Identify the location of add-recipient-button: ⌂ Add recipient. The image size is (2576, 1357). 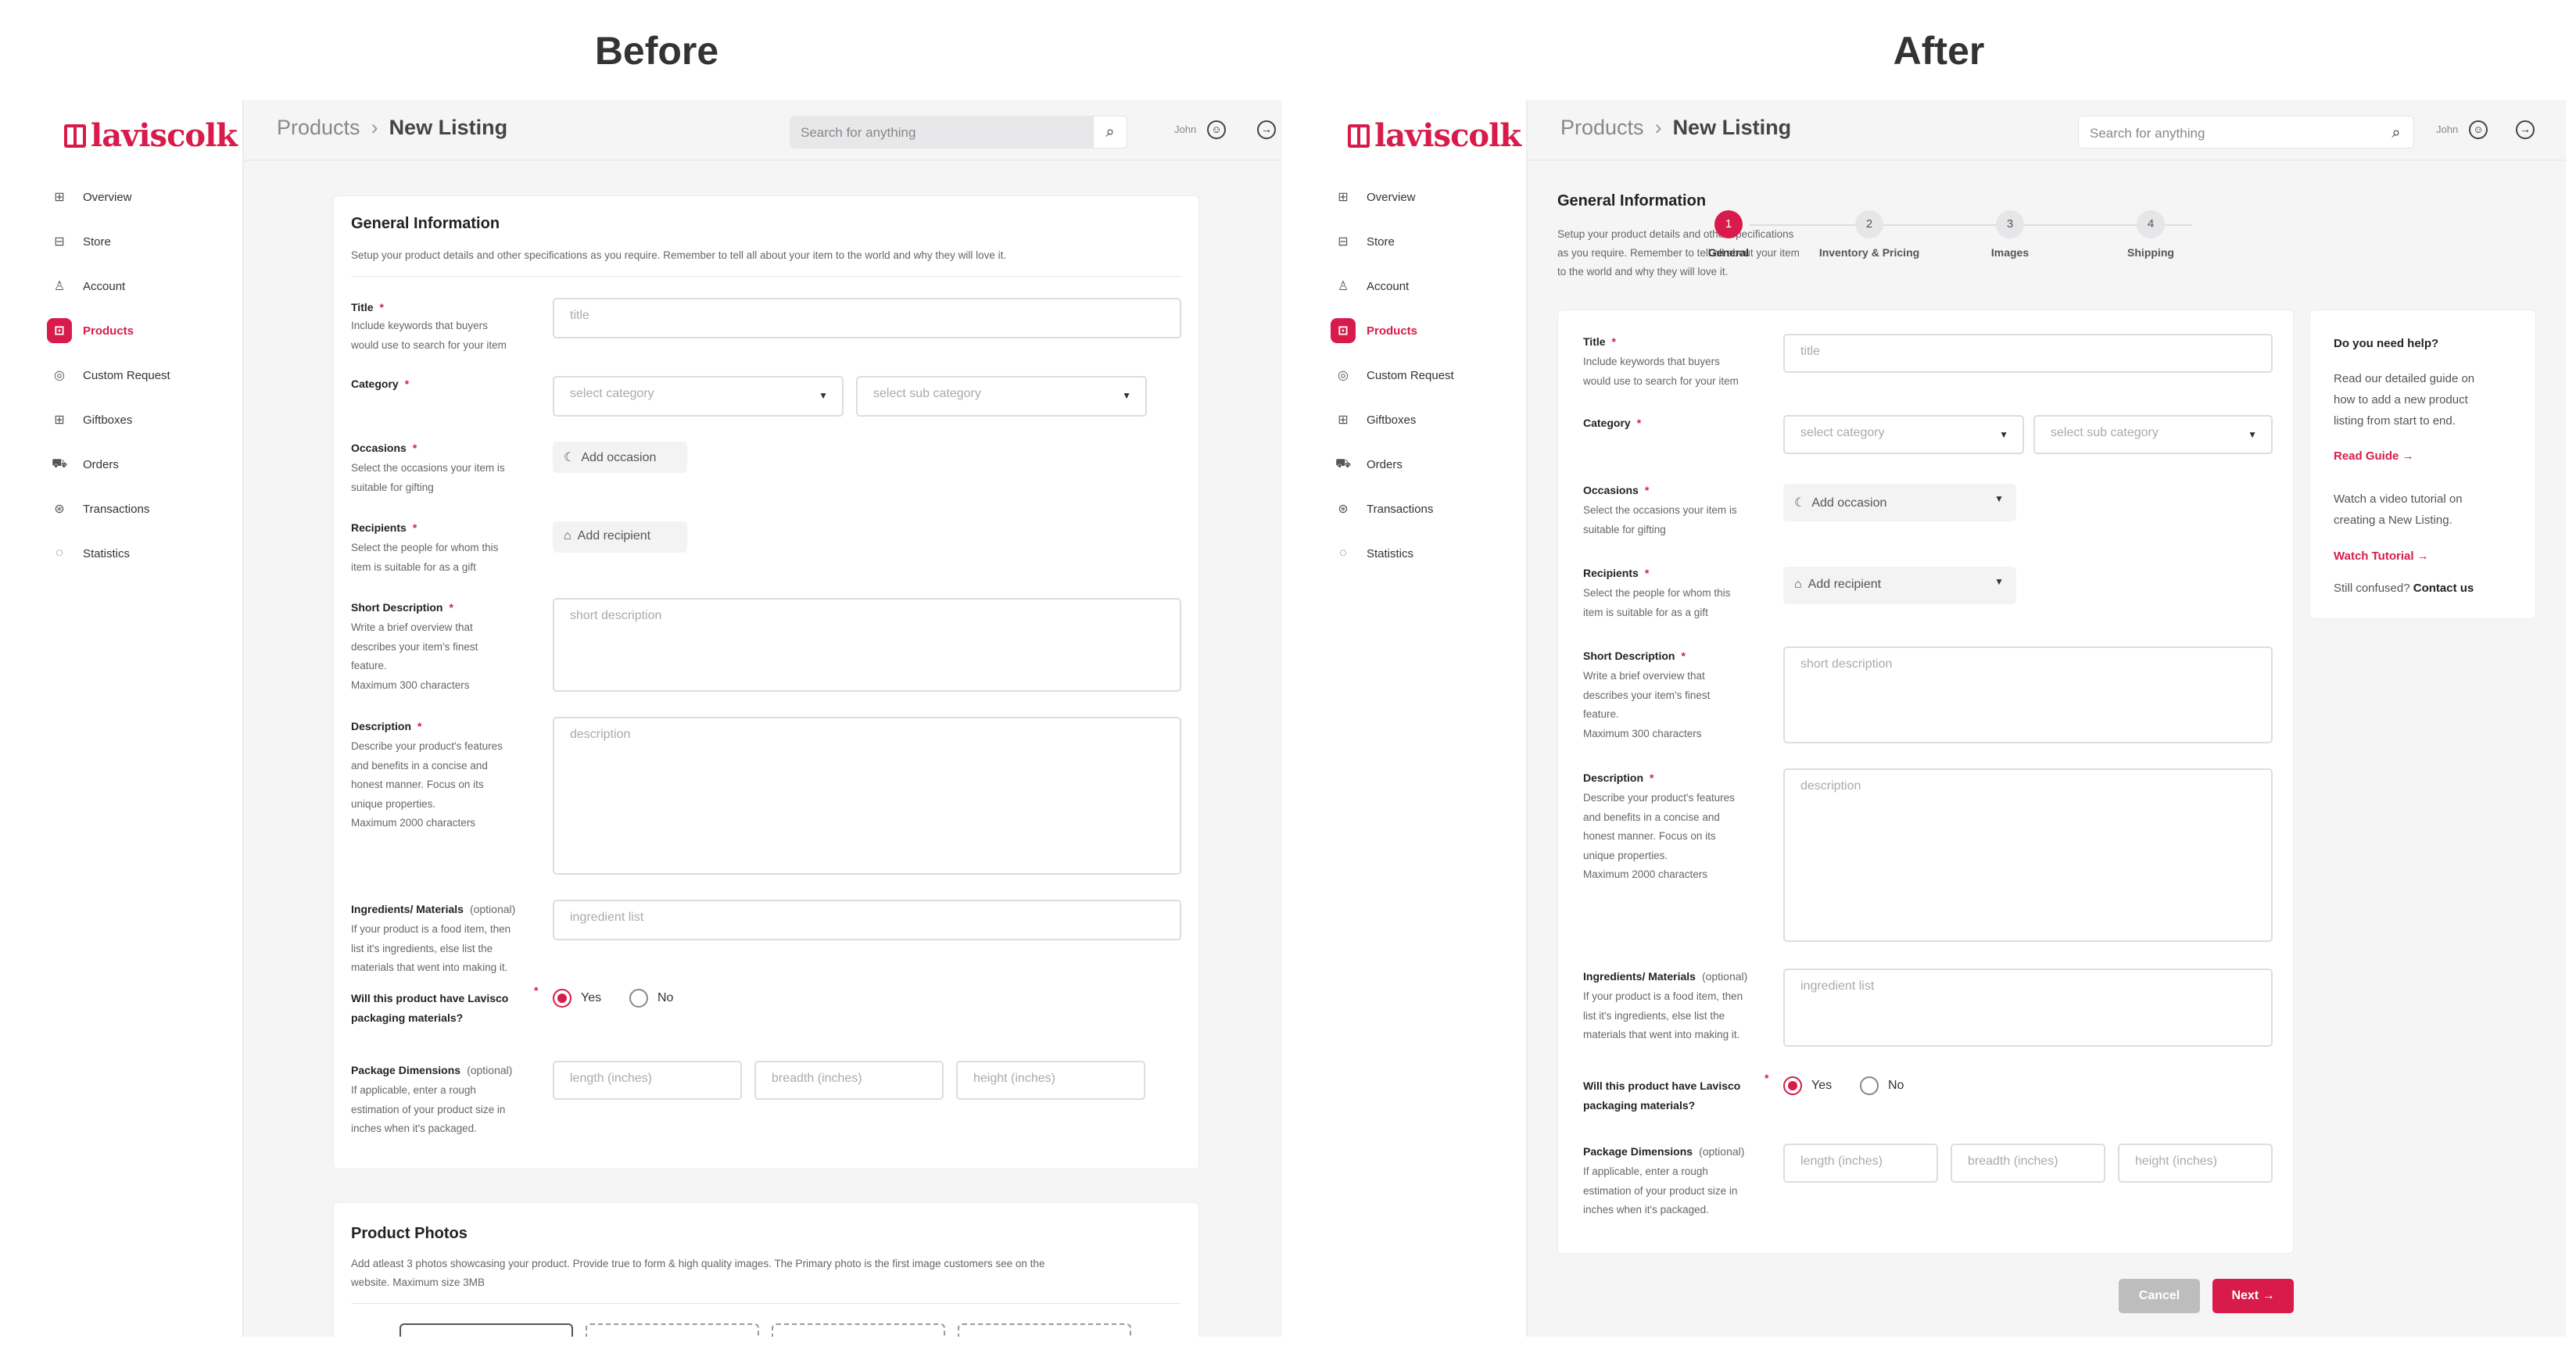
(620, 537).